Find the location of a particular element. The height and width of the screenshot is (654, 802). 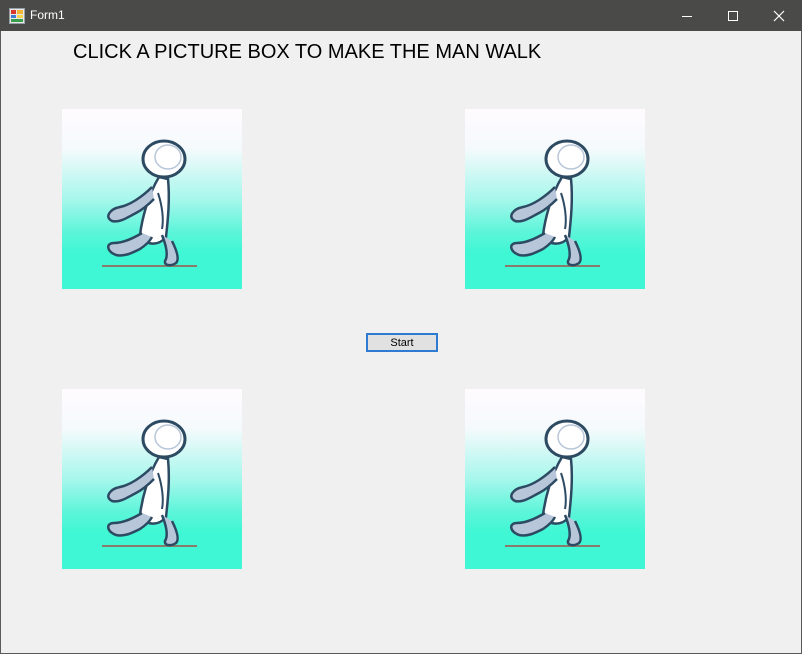

minimize-icon is located at coordinates (687, 16).